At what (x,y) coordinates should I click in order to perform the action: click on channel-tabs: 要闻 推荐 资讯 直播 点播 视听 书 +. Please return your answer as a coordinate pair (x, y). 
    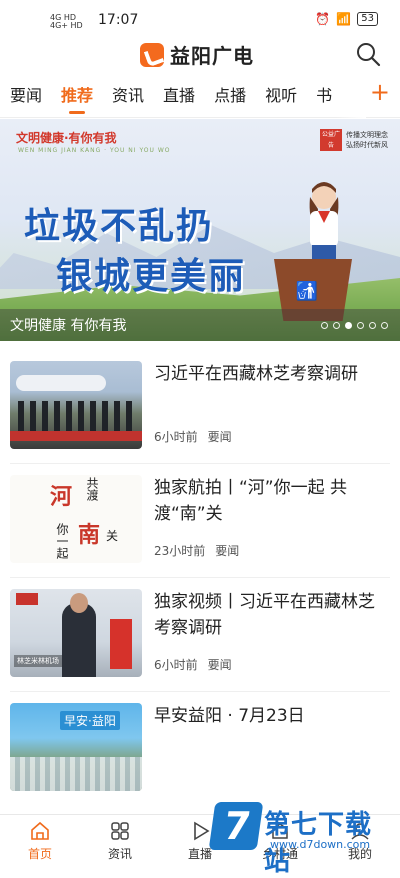
    Looking at the image, I should click on (200, 94).